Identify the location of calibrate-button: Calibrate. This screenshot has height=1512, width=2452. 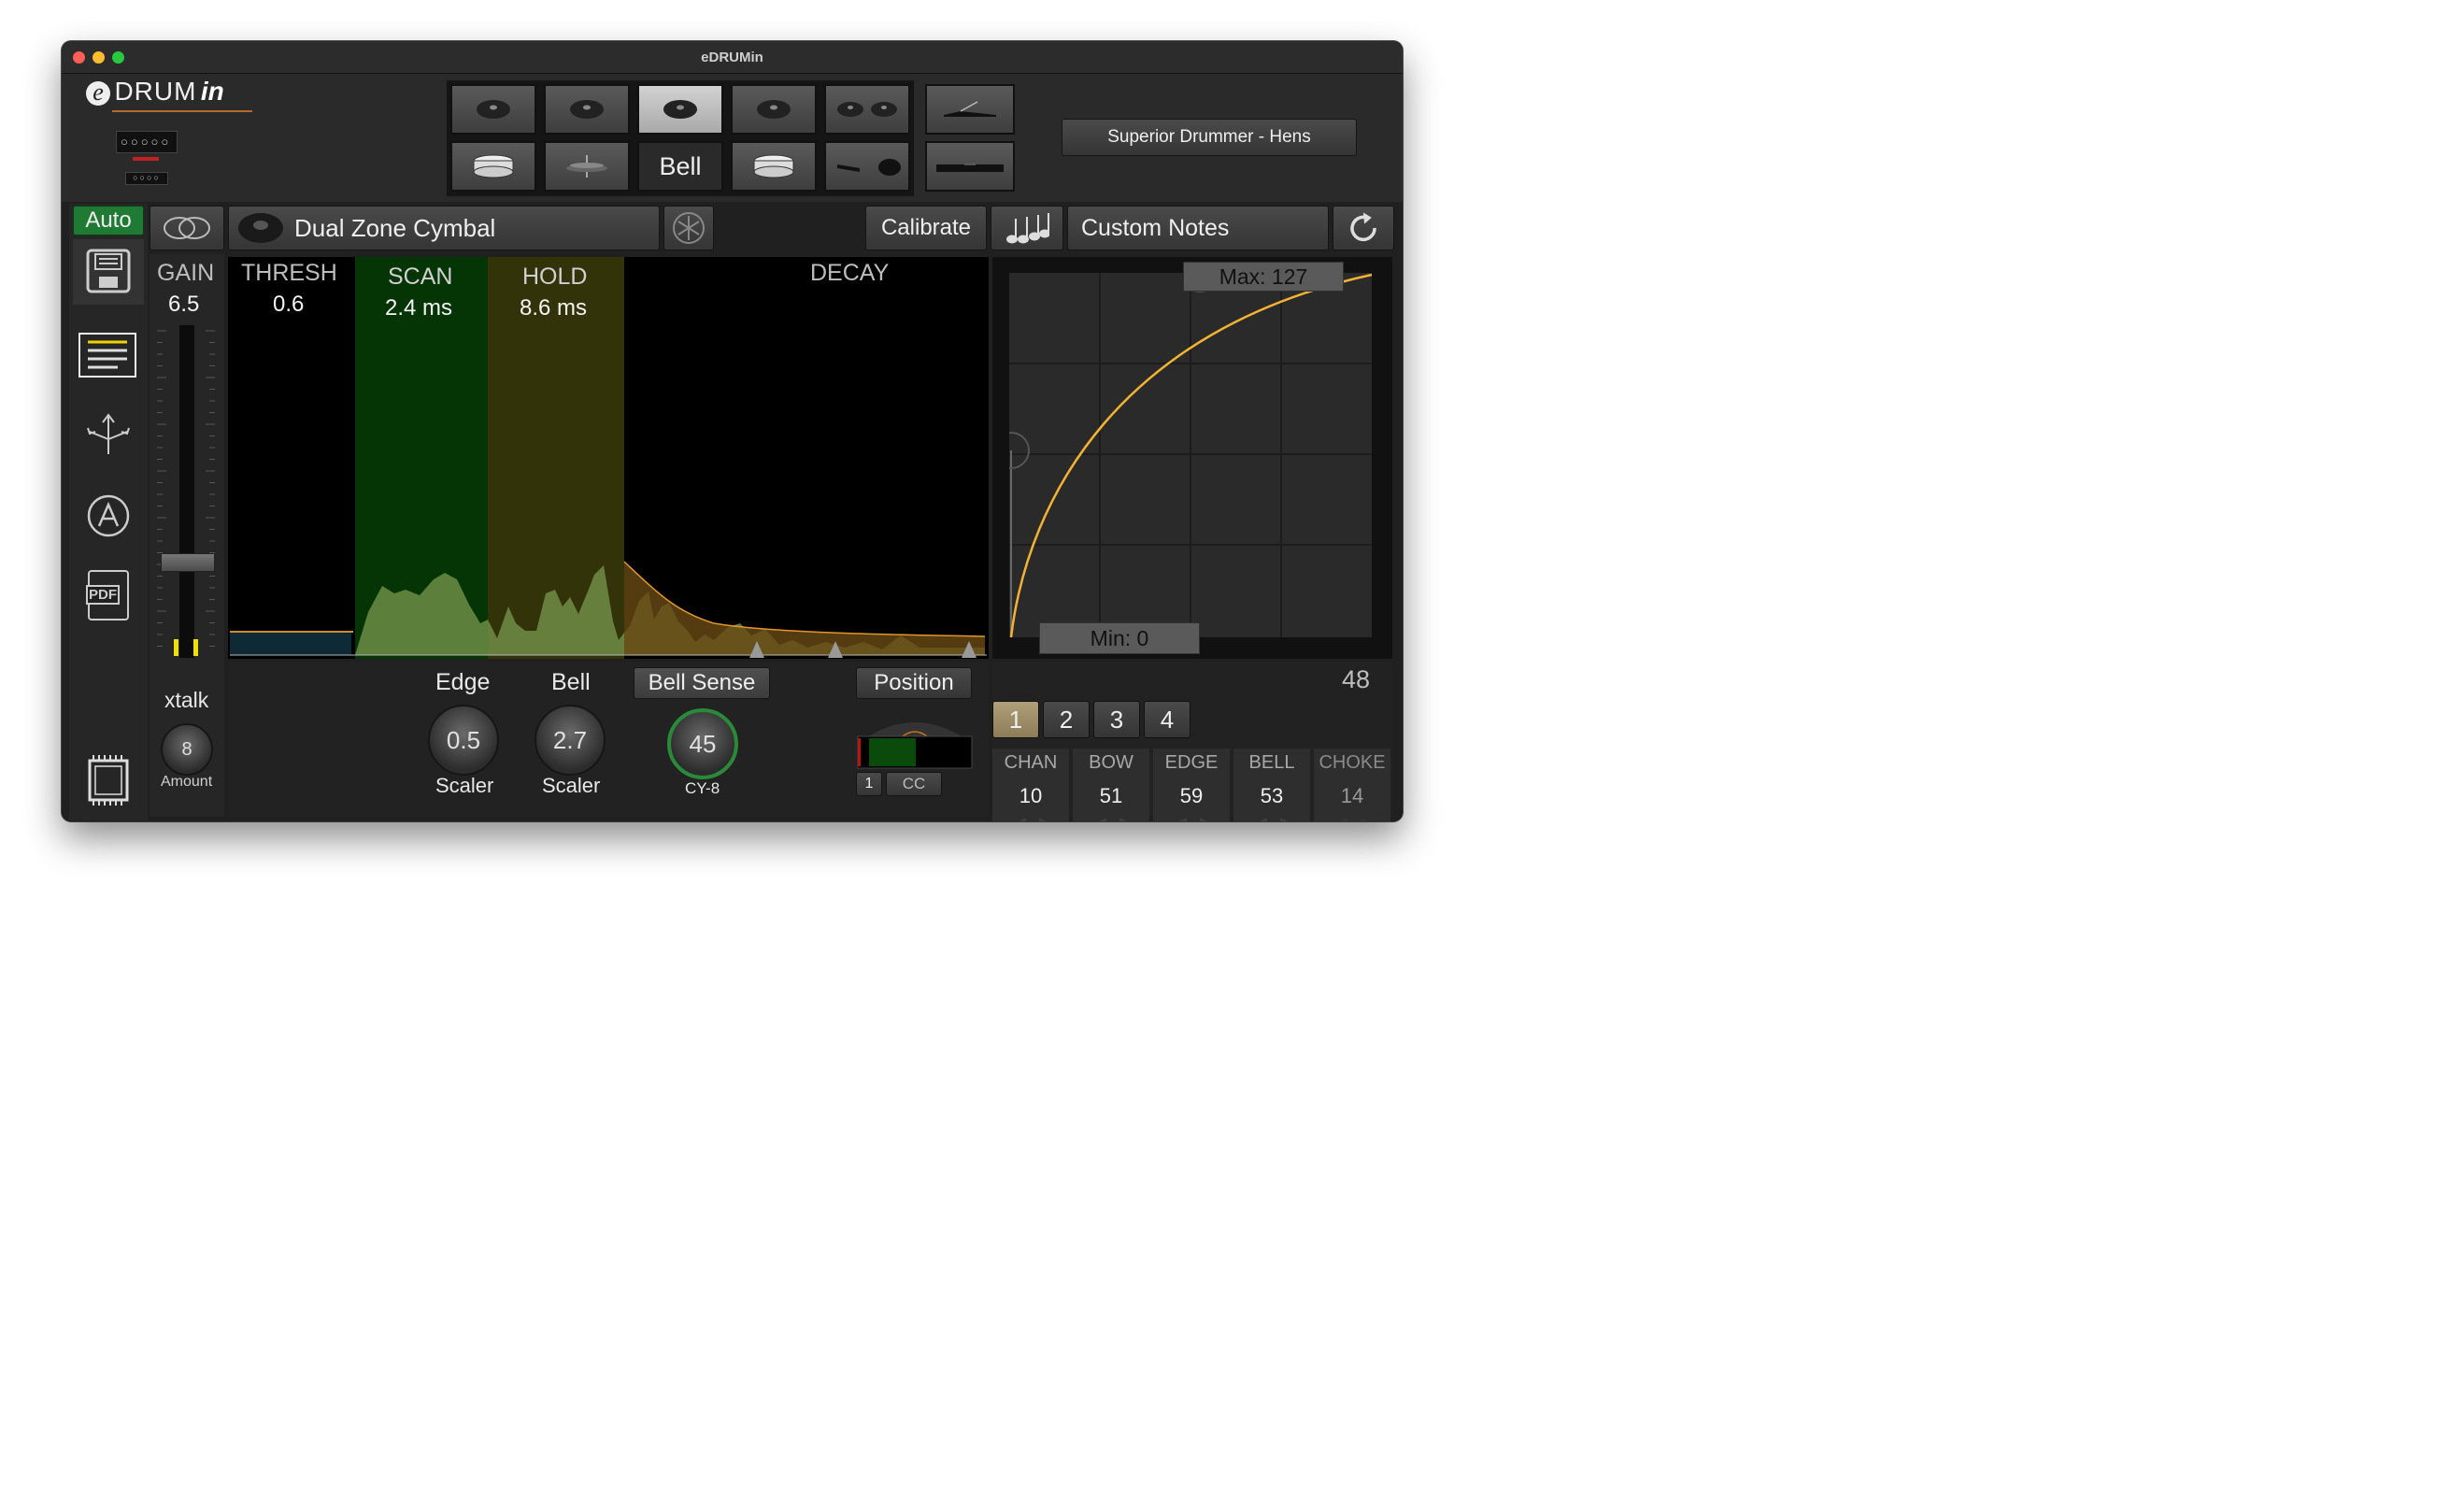
(926, 228).